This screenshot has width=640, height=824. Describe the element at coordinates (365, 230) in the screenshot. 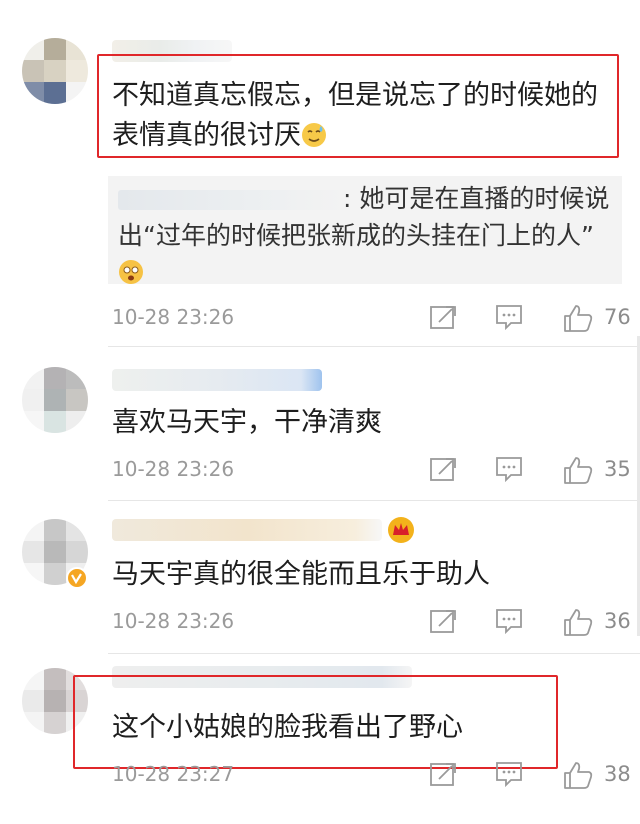

I see `reply-quote: : 她可是在直播的时候说出“过年的时候把张新成的头挂在门上的人”` at that location.